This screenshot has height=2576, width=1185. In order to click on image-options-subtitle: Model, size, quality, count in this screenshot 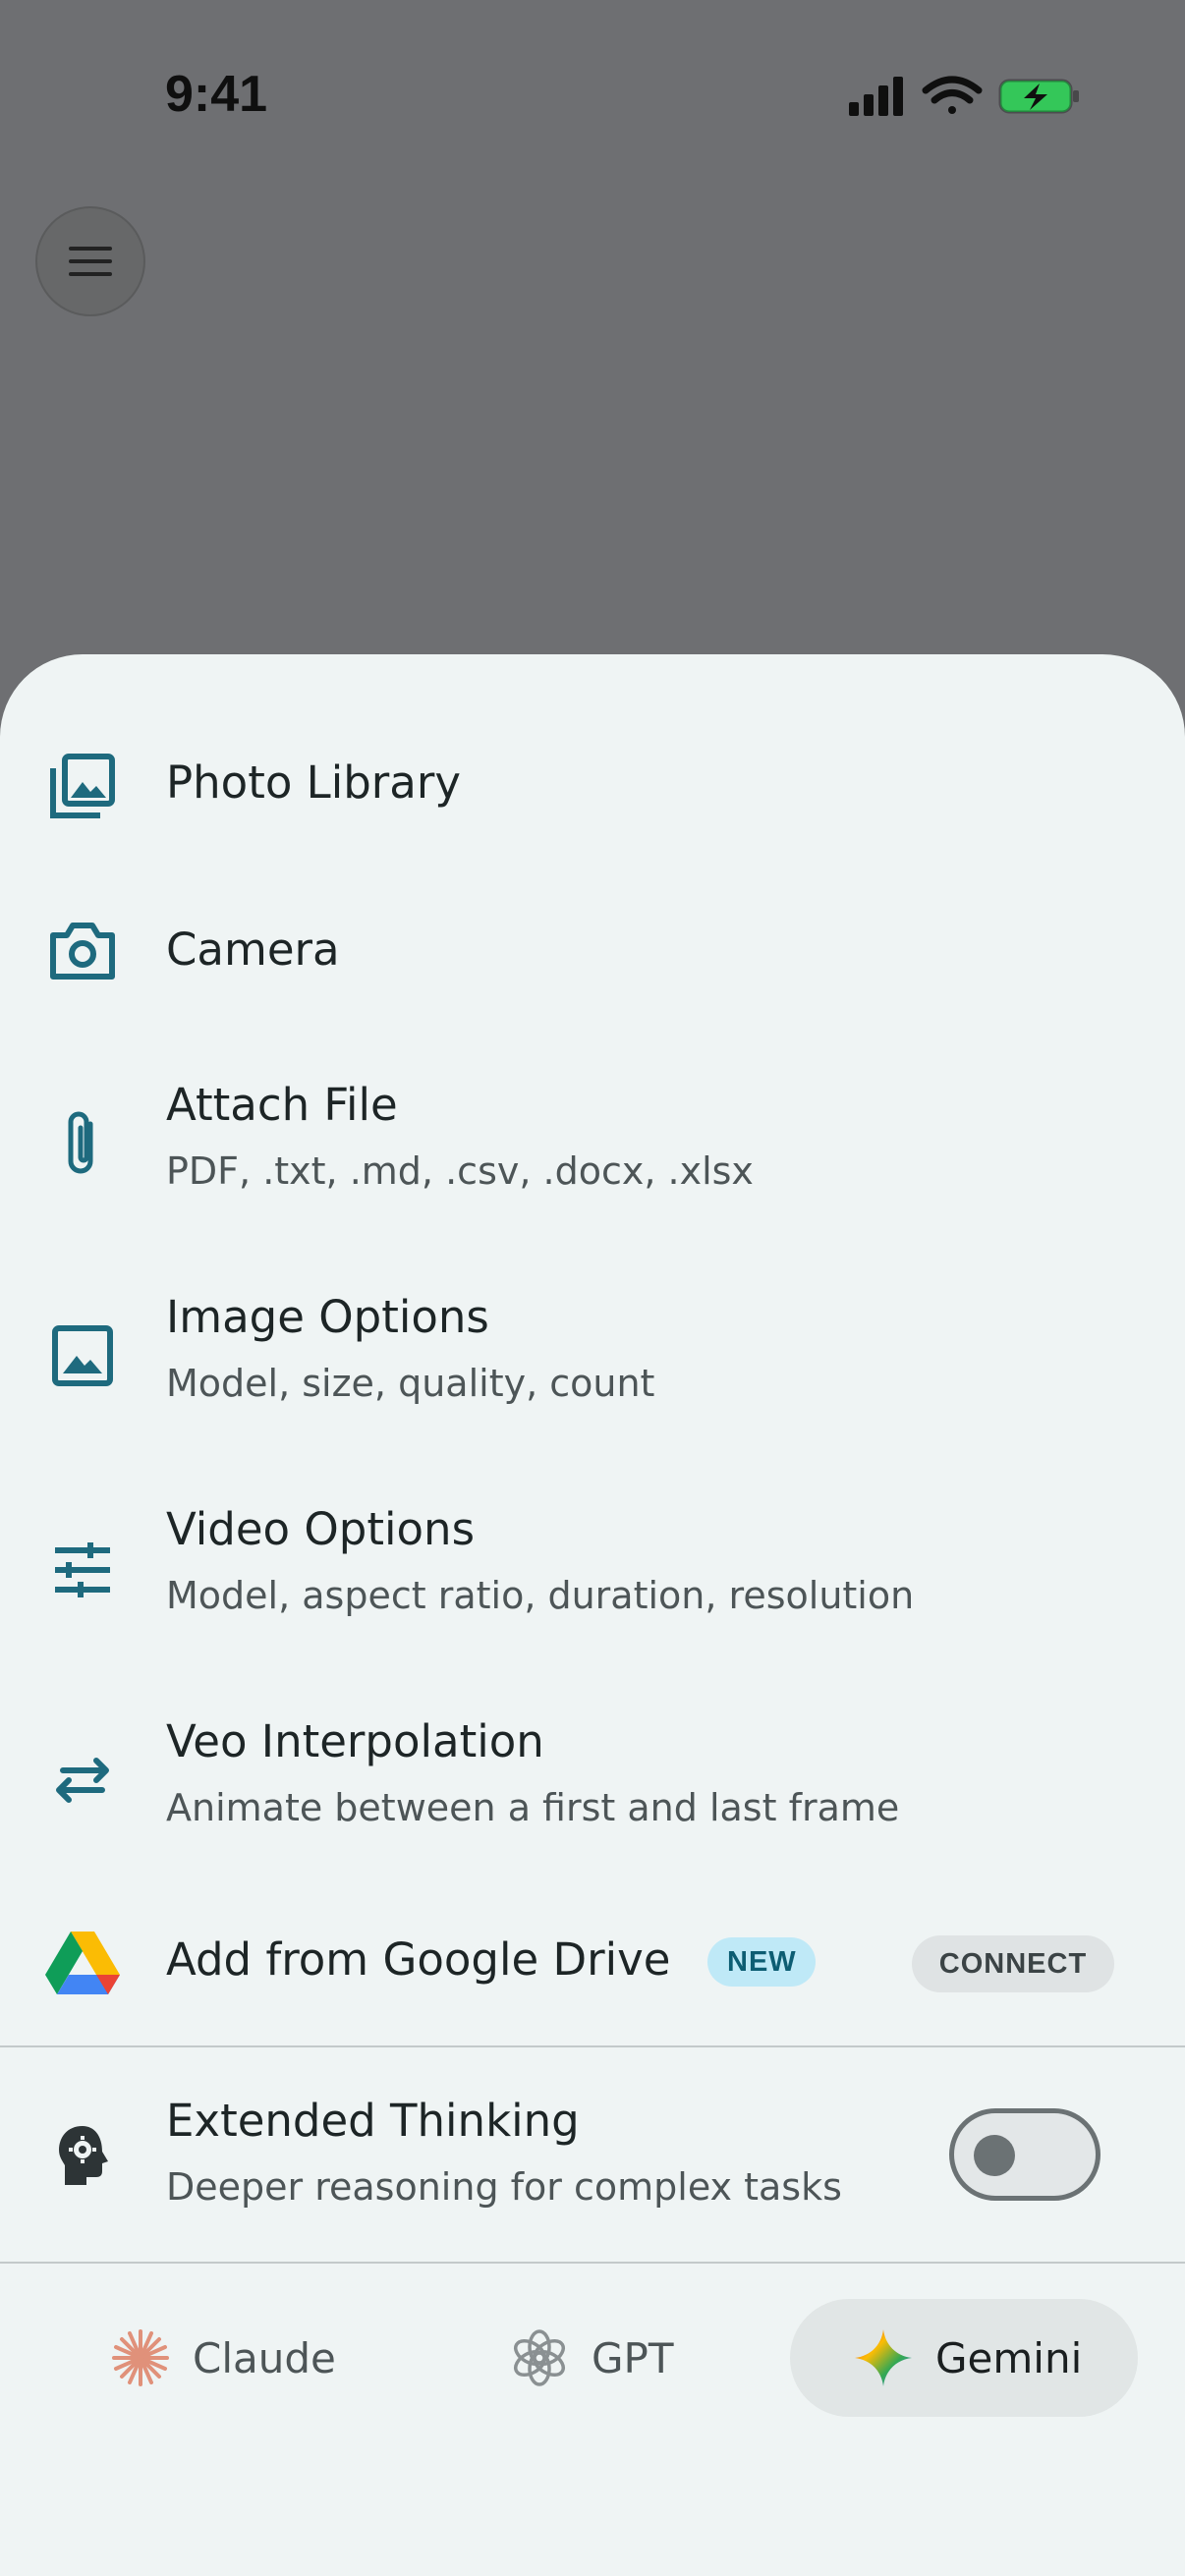, I will do `click(411, 1383)`.